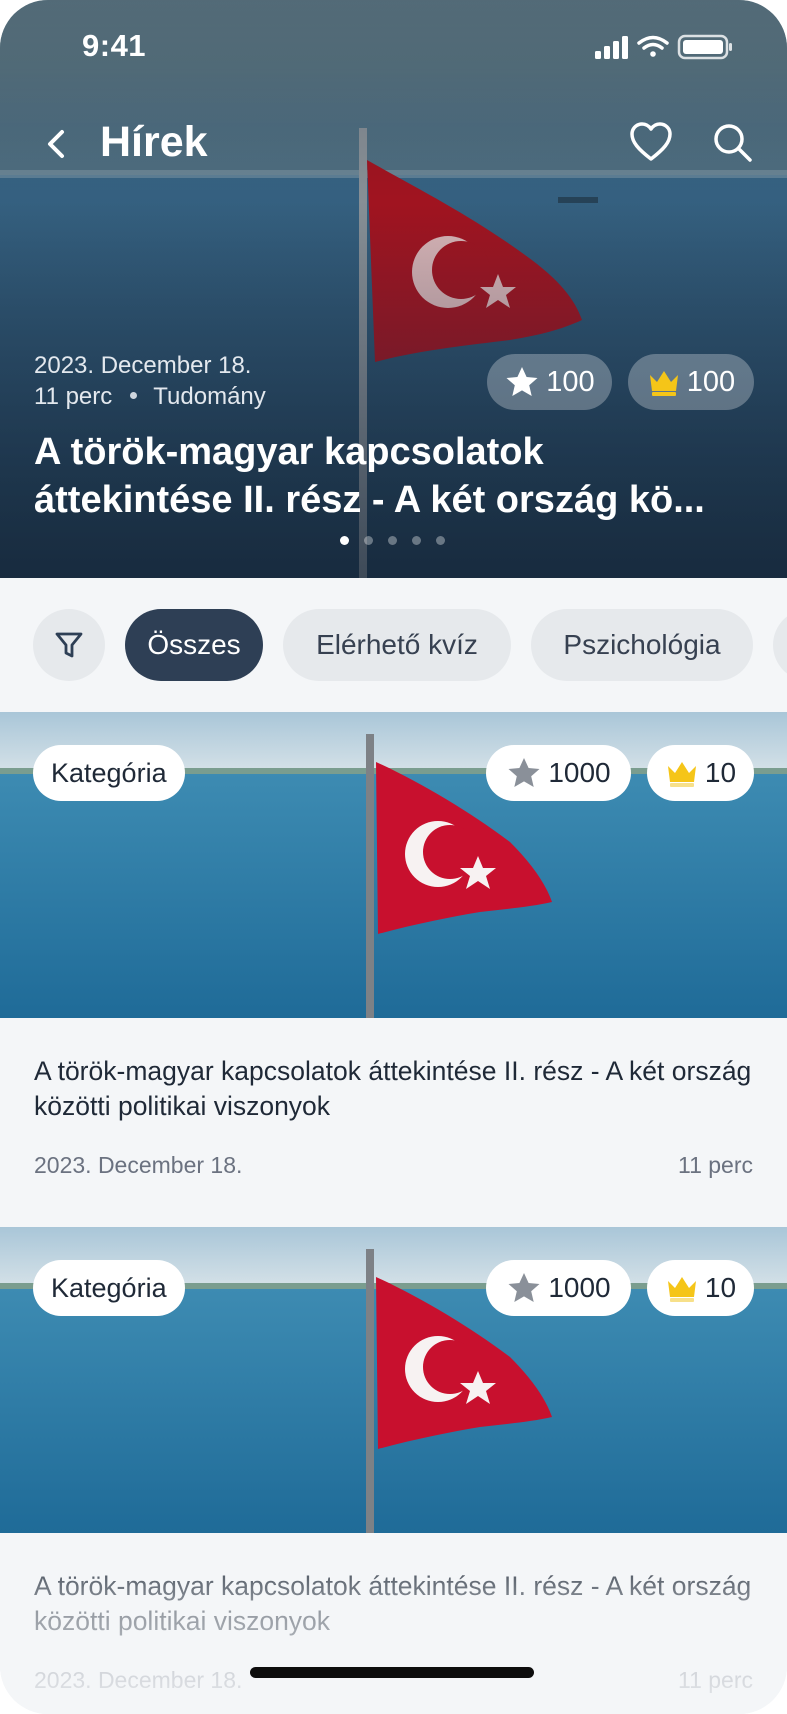 This screenshot has height=1714, width=787. I want to click on status-bar: 9:41, so click(393, 46).